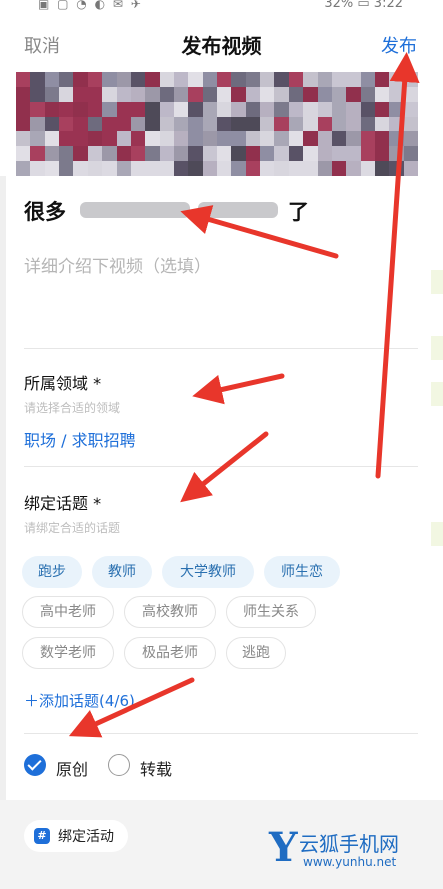  Describe the element at coordinates (35, 765) in the screenshot. I see `original-radio-checked-icon` at that location.